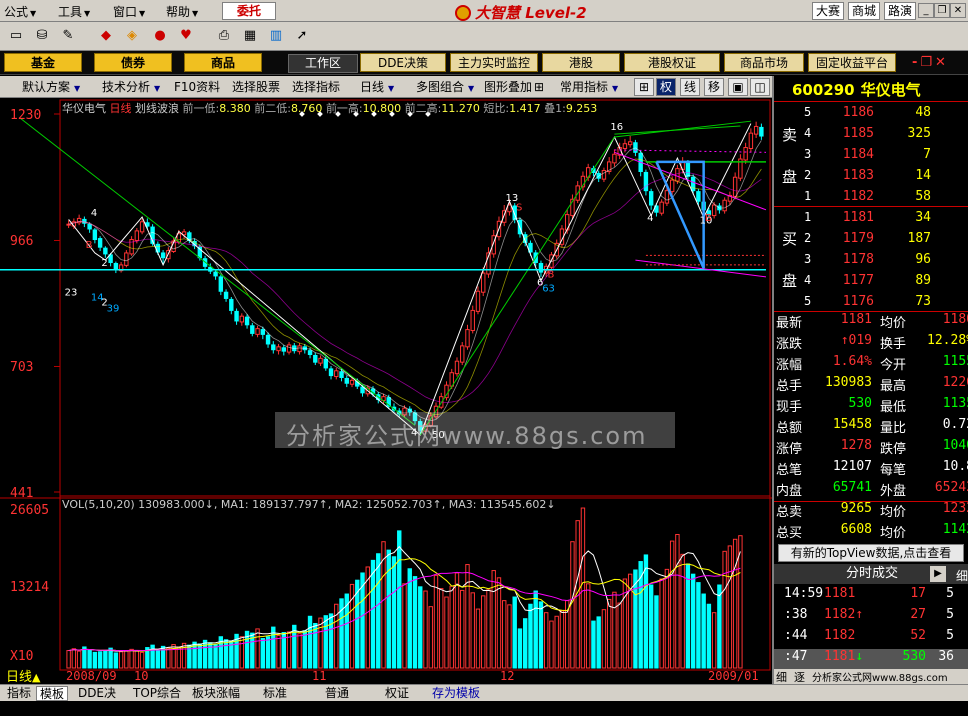 The width and height of the screenshot is (968, 716). Describe the element at coordinates (23, 675) in the screenshot. I see `period-indicator: 日线▲` at that location.